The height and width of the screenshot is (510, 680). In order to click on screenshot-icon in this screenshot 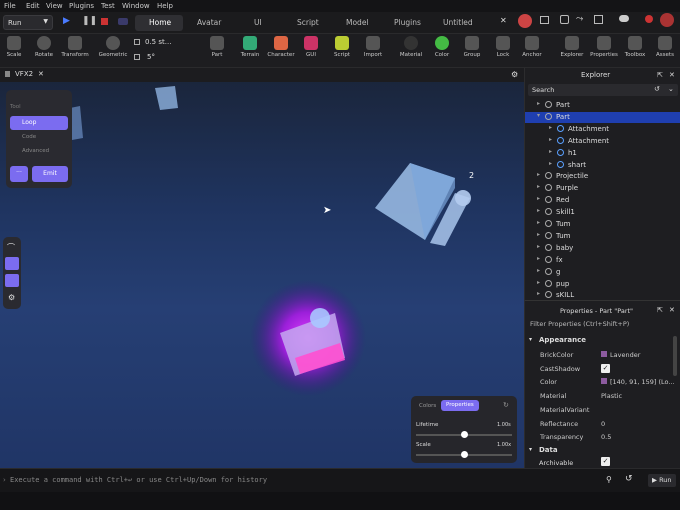, I will do `click(544, 20)`.